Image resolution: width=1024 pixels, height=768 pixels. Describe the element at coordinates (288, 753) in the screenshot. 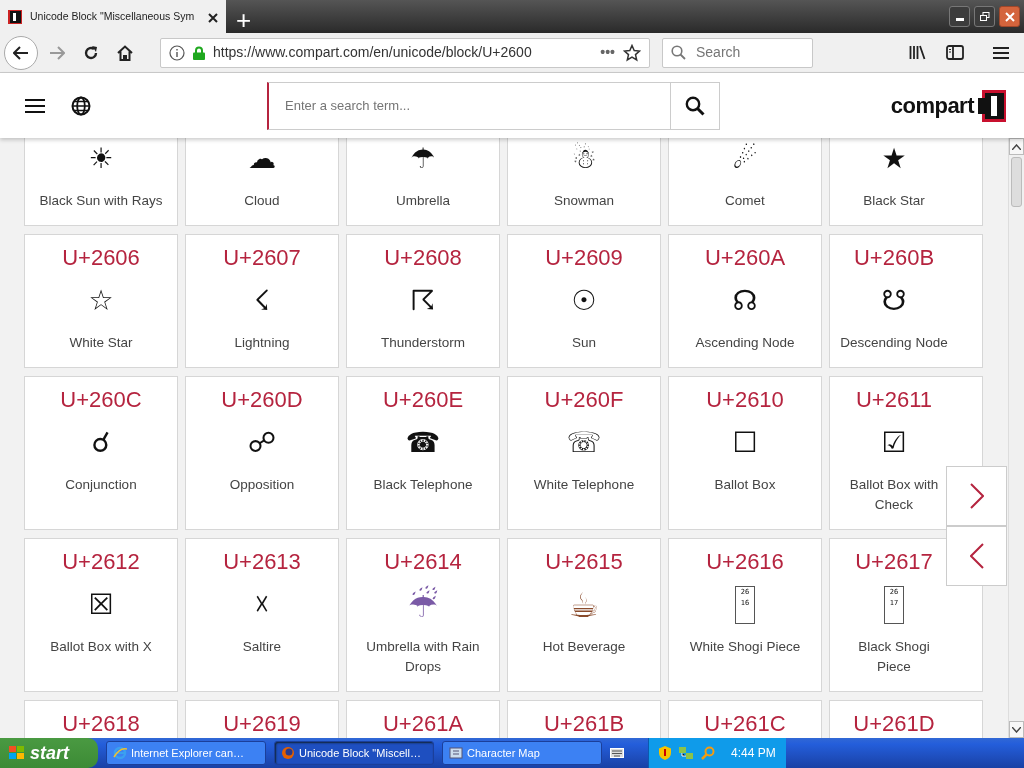

I see `browser-icon` at that location.